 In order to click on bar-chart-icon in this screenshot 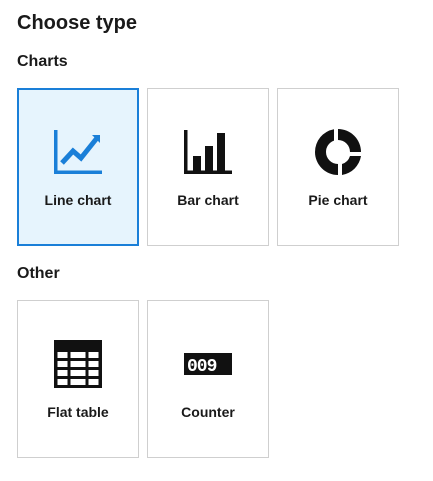, I will do `click(208, 152)`.